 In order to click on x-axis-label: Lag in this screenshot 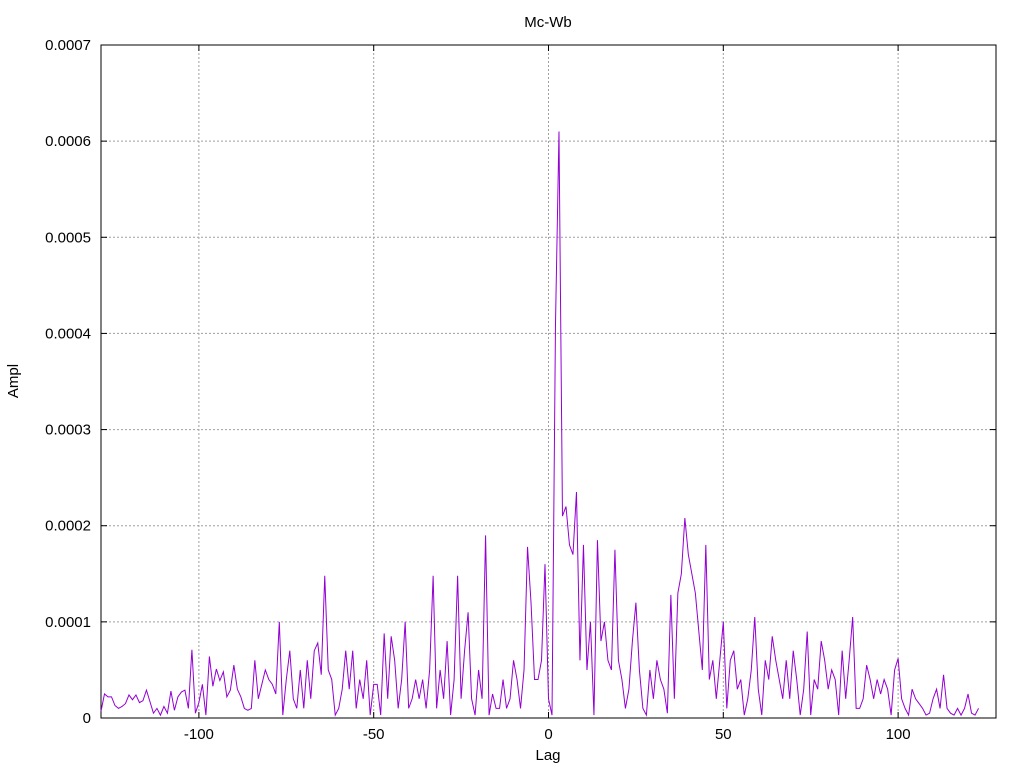, I will do `click(547, 755)`.